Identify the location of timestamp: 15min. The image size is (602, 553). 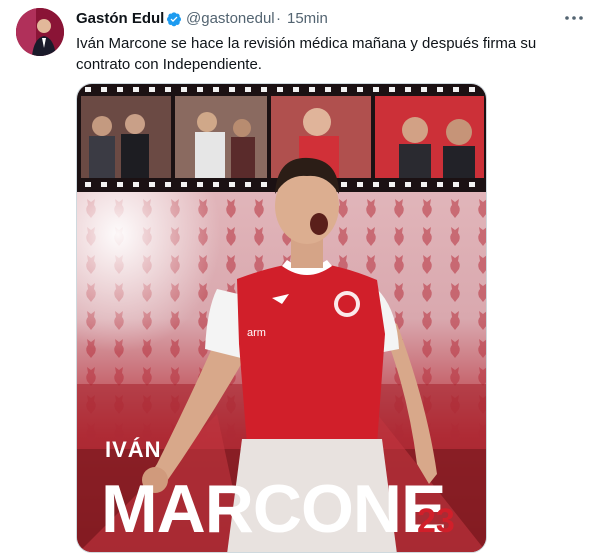
(307, 19).